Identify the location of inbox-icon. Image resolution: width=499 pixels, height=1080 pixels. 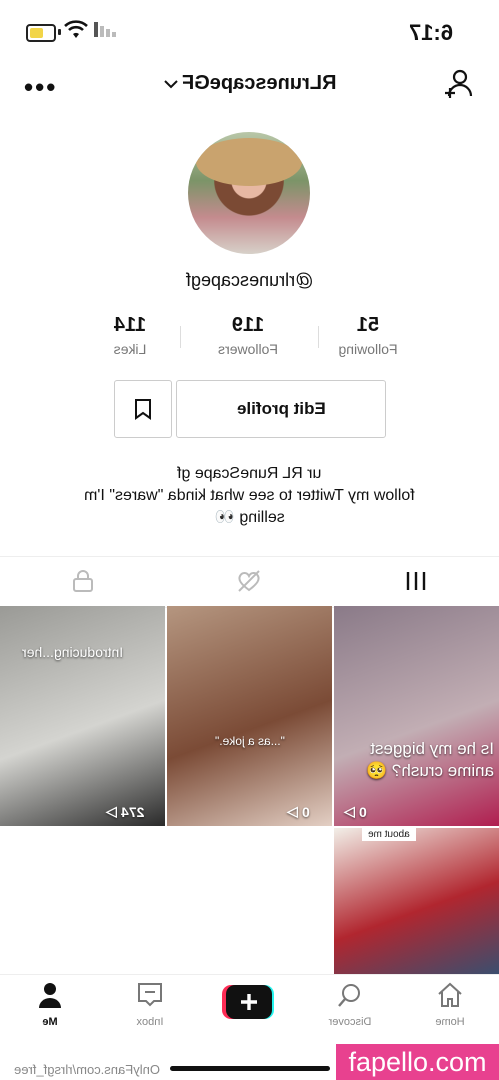
(150, 995).